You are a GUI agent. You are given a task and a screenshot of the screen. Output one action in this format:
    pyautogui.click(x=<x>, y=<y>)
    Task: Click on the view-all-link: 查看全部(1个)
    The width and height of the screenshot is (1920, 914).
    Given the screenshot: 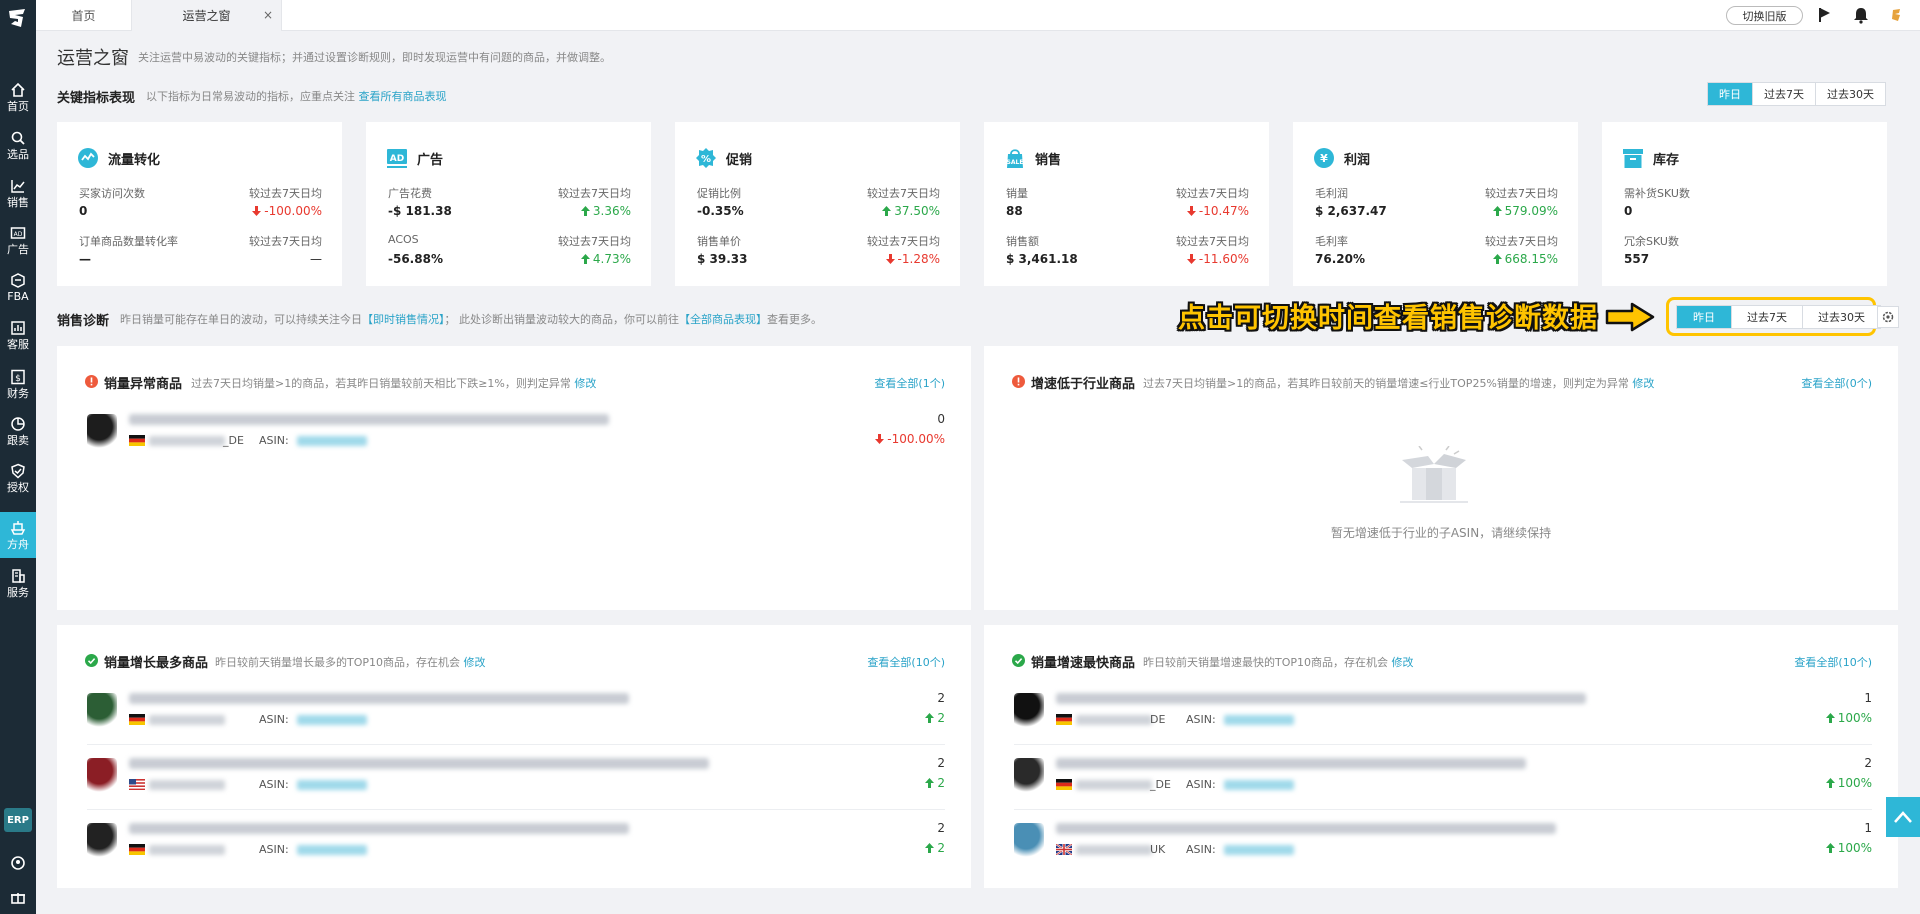 What is the action you would take?
    pyautogui.click(x=909, y=383)
    